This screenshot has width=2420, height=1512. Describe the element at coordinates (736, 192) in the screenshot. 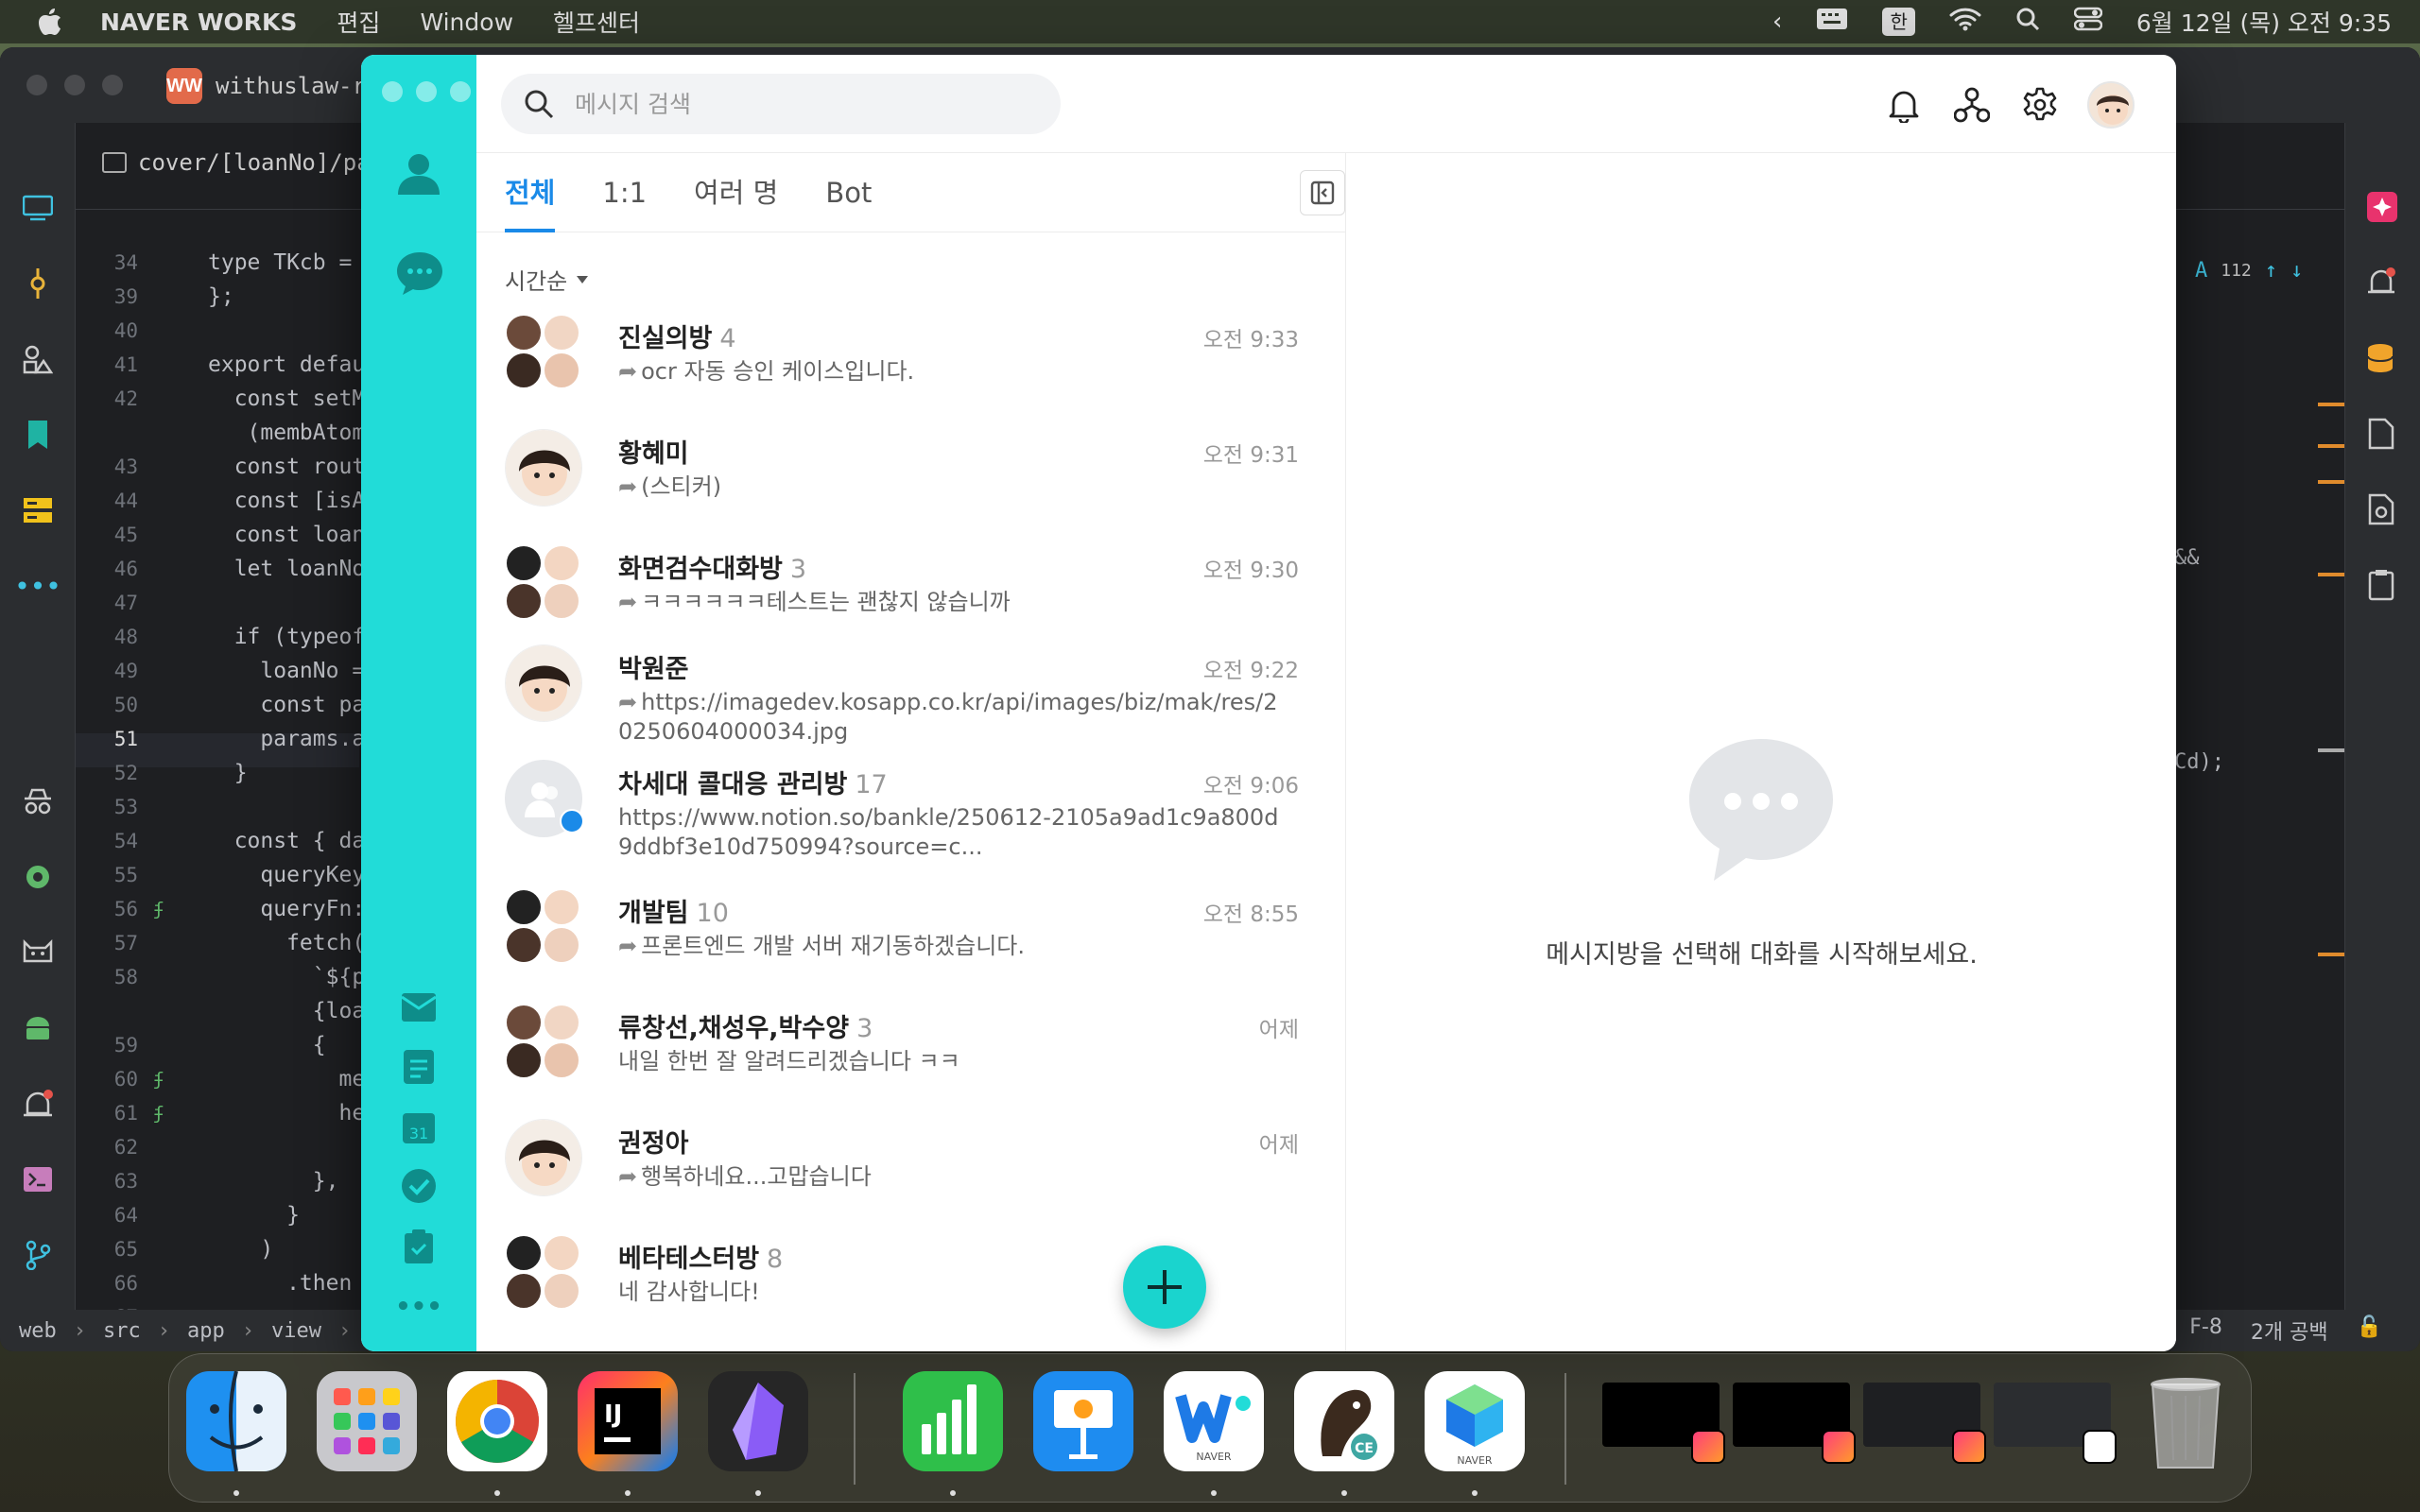

I see `tab-group: 여러 명` at that location.